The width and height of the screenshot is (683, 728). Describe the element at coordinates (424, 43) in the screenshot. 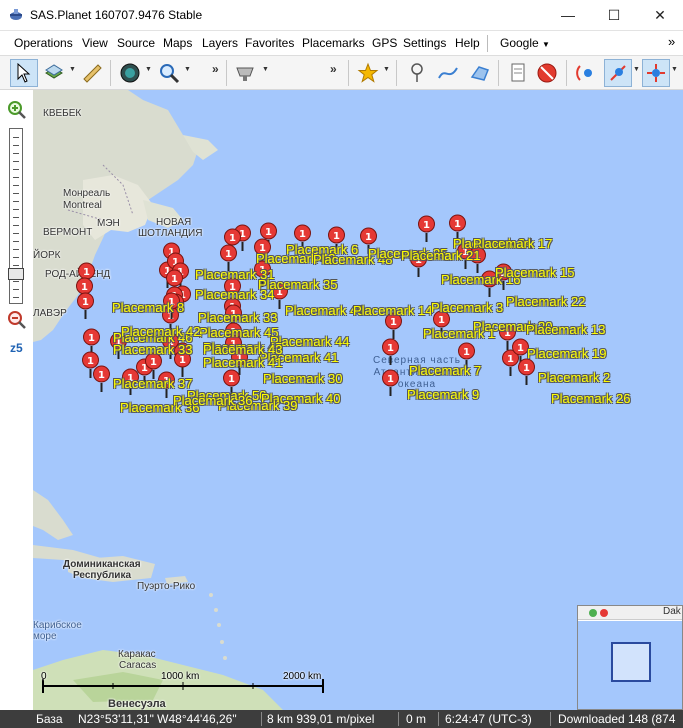

I see `menu-settings: Settings` at that location.